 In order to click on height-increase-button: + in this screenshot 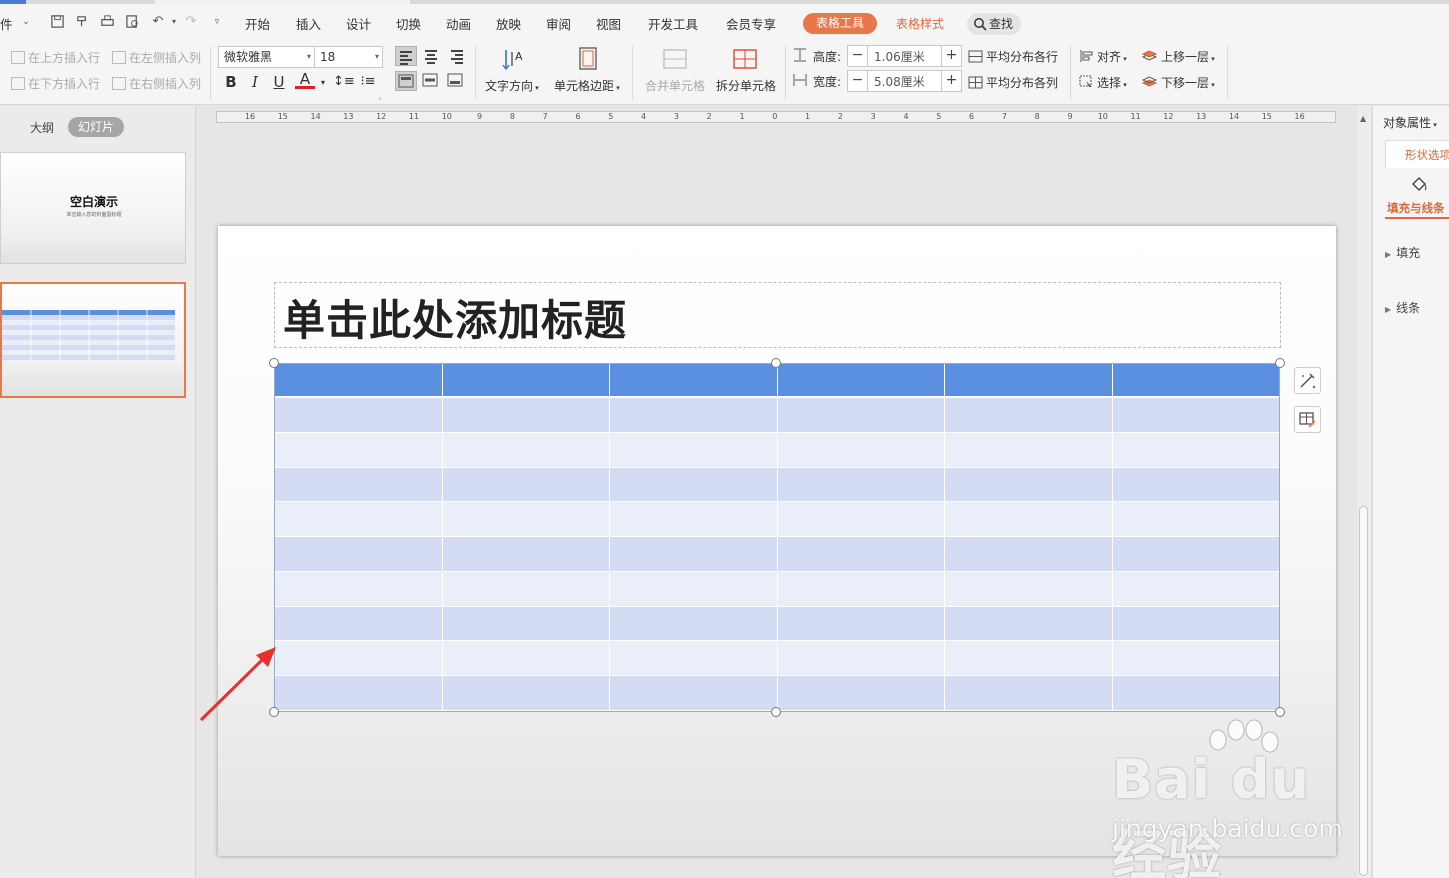, I will do `click(951, 56)`.